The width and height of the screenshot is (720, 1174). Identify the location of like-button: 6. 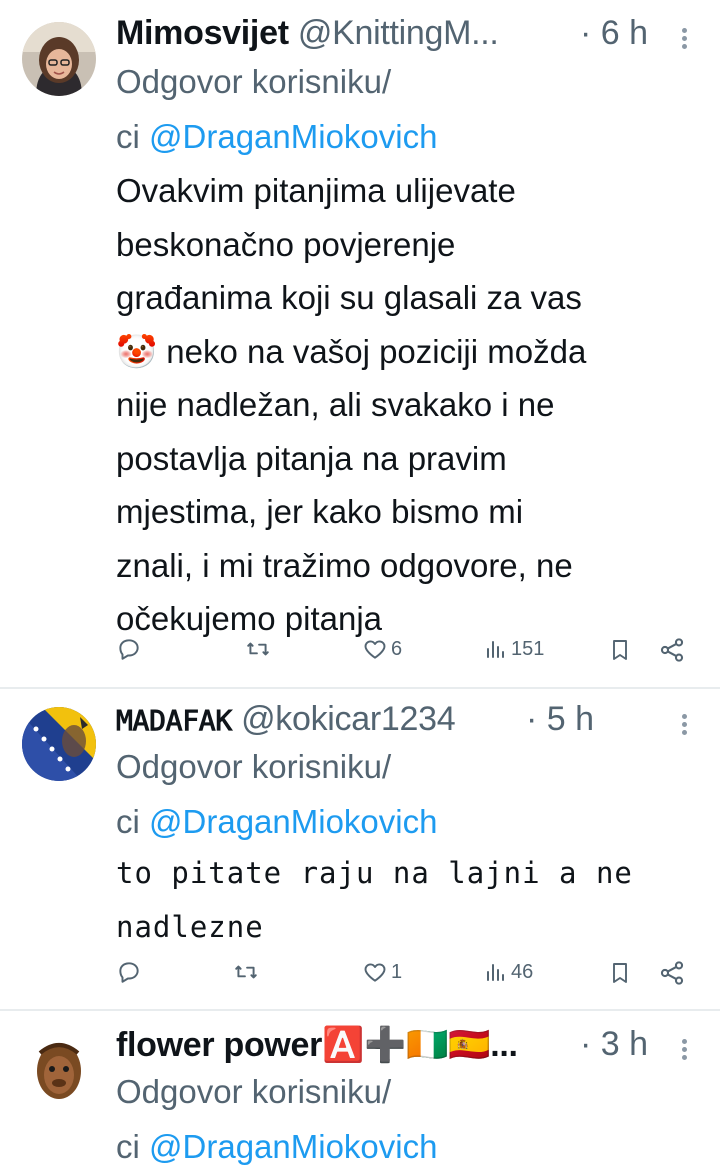
(382, 649).